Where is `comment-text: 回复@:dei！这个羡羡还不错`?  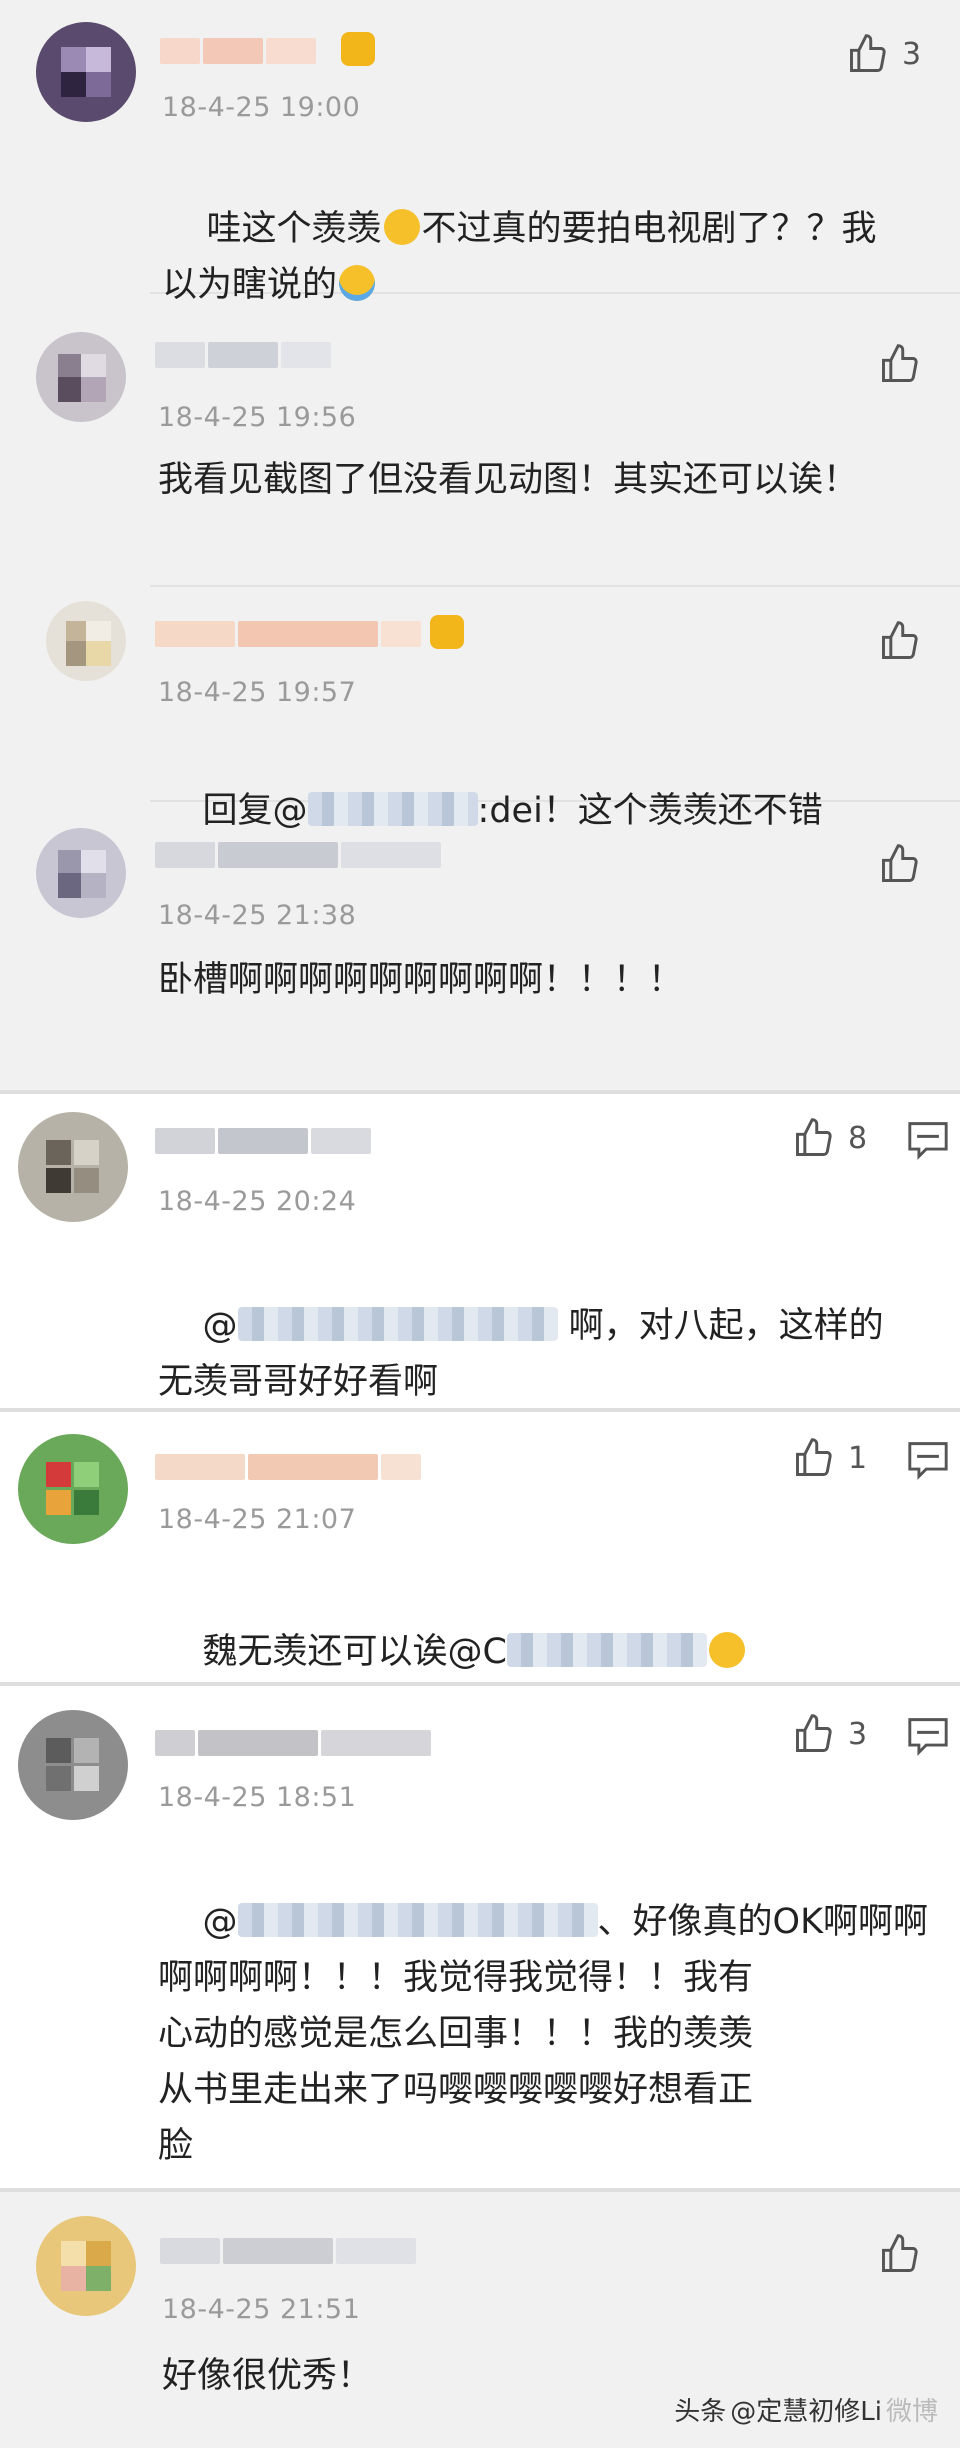 comment-text: 回复@:dei！这个羡羡还不错 is located at coordinates (512, 811).